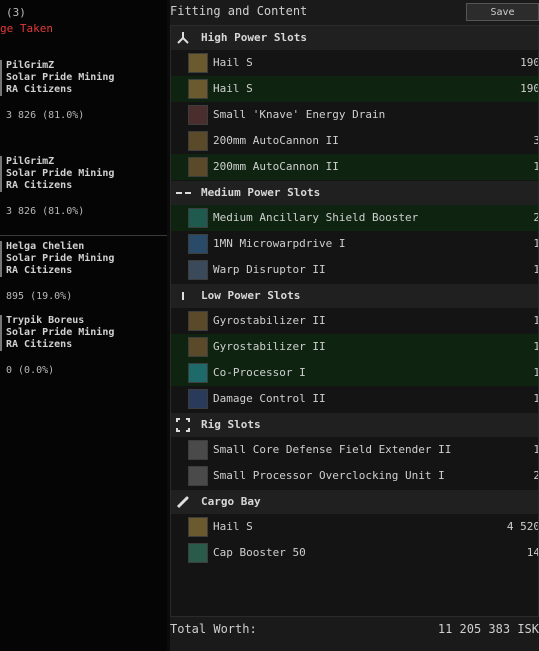 This screenshot has width=539, height=651. Describe the element at coordinates (183, 425) in the screenshot. I see `rig-slot-icon` at that location.